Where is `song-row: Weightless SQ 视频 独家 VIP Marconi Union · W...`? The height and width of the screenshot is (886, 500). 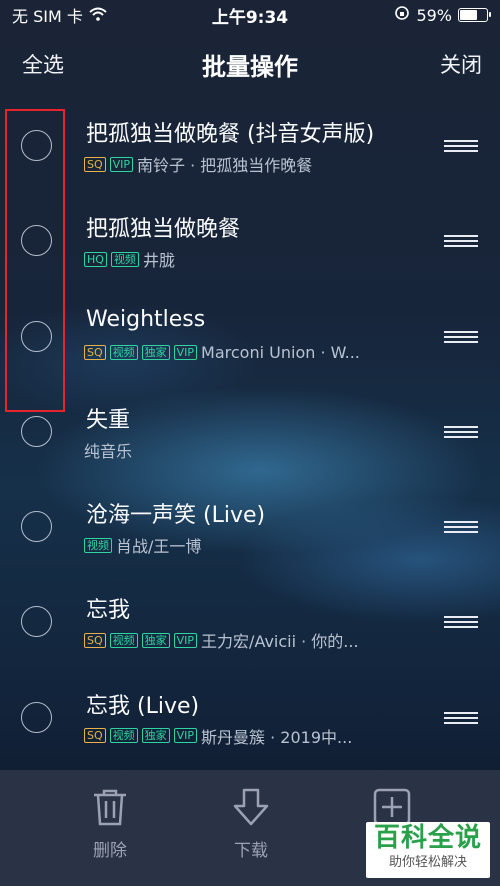
song-row: Weightless SQ 视频 独家 VIP Marconi Union · W... is located at coordinates (250, 336).